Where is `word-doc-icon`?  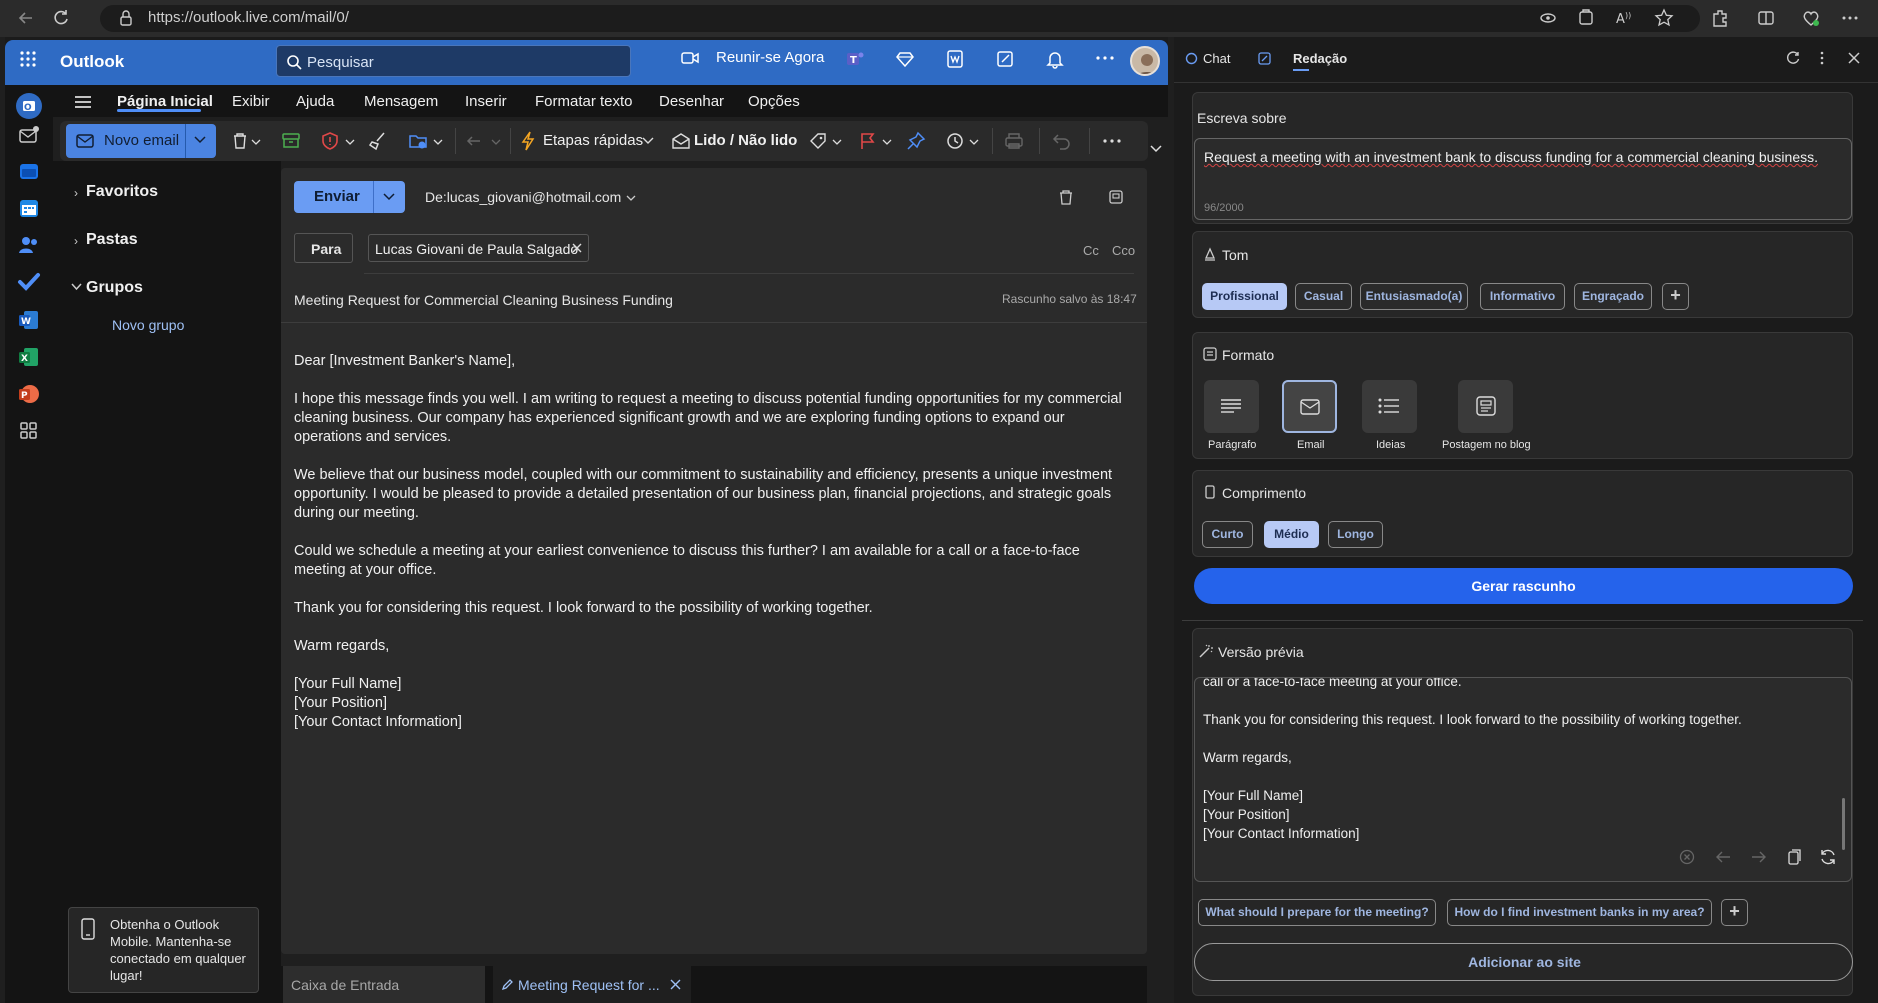 word-doc-icon is located at coordinates (955, 59).